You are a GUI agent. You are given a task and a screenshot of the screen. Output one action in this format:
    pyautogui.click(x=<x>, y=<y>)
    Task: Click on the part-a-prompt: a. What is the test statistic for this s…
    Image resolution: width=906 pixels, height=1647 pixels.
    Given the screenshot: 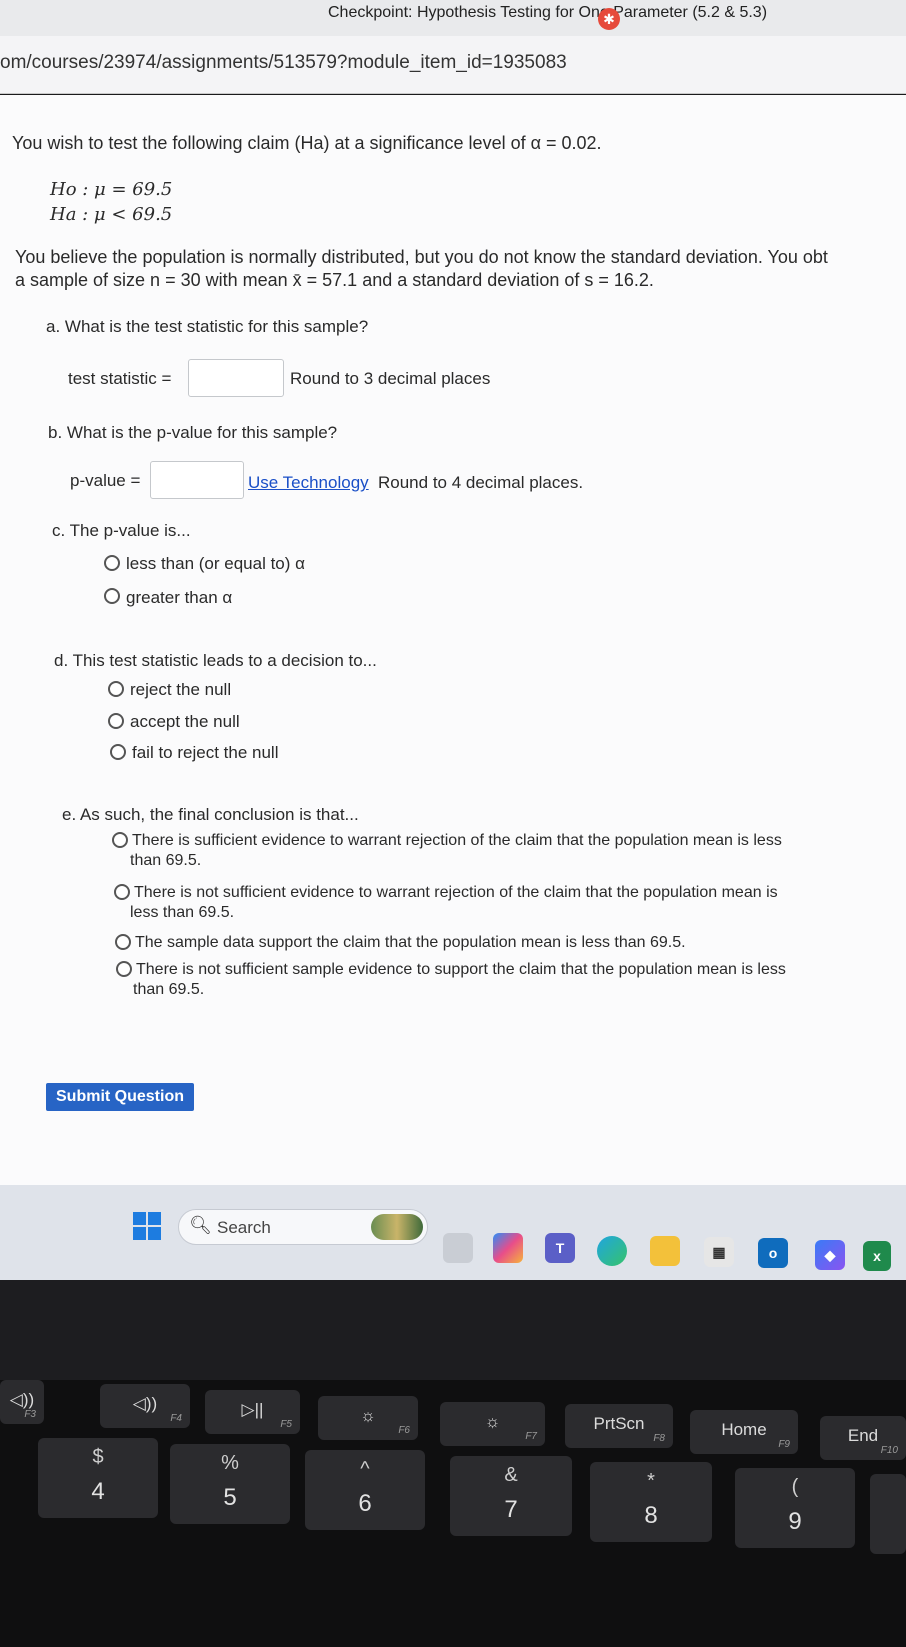 What is the action you would take?
    pyautogui.click(x=207, y=326)
    